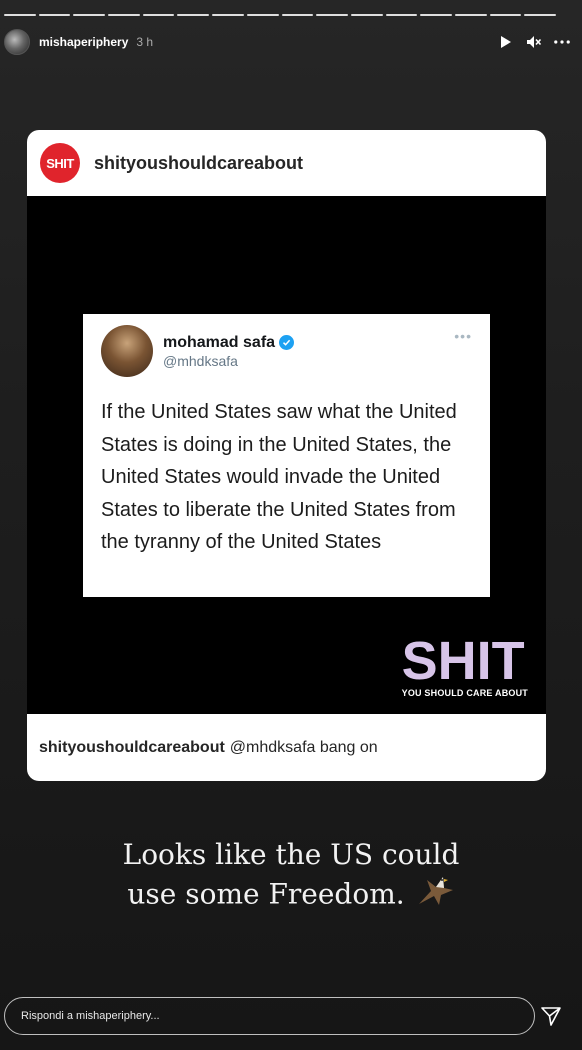 This screenshot has width=582, height=1050. Describe the element at coordinates (463, 661) in the screenshot. I see `brand-watermark-big: SHIT` at that location.